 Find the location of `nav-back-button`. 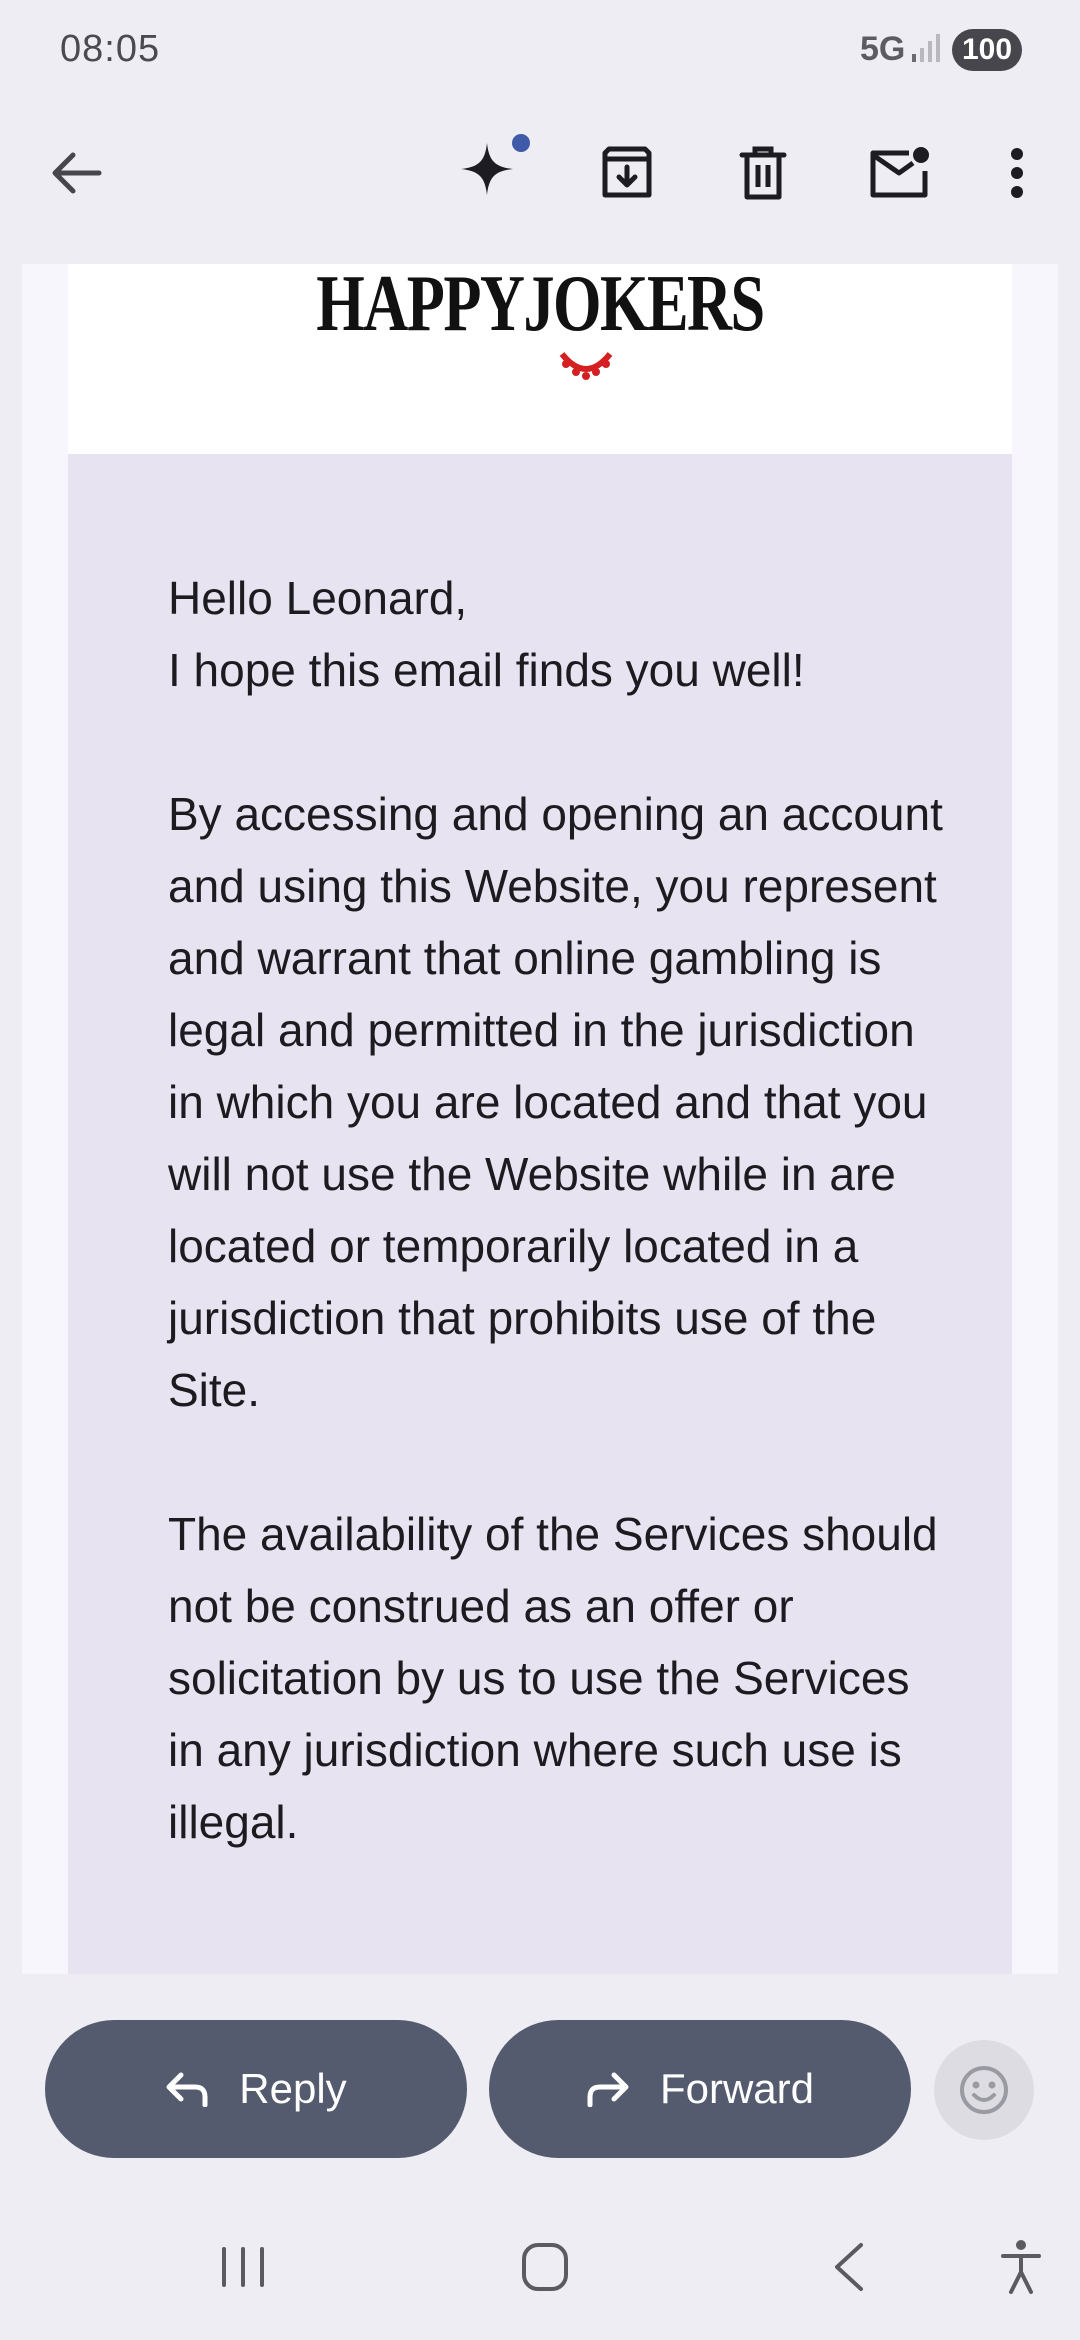

nav-back-button is located at coordinates (849, 2267).